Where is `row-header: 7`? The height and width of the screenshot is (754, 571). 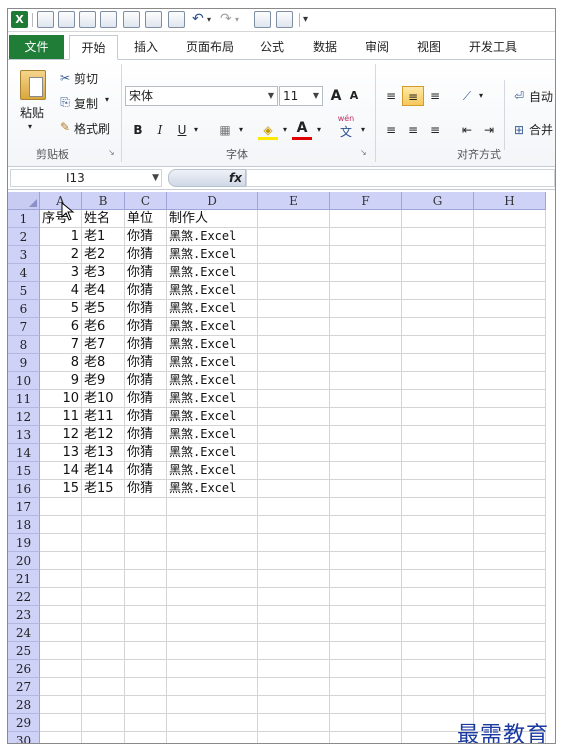 row-header: 7 is located at coordinates (24, 327).